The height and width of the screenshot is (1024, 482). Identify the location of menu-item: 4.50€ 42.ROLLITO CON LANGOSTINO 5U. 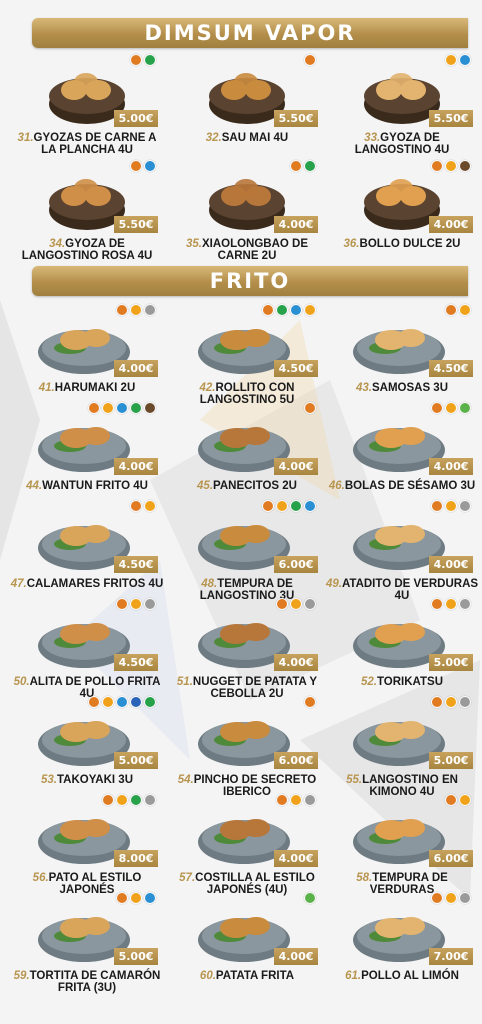
(247, 354).